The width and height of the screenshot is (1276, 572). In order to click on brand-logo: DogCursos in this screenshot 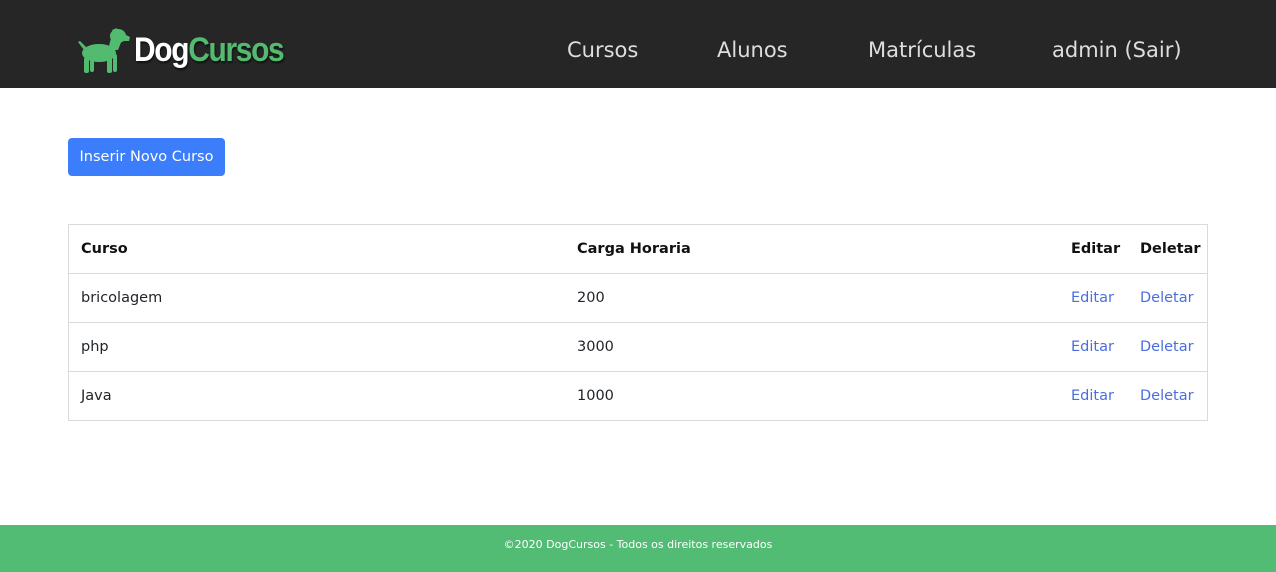, I will do `click(190, 50)`.